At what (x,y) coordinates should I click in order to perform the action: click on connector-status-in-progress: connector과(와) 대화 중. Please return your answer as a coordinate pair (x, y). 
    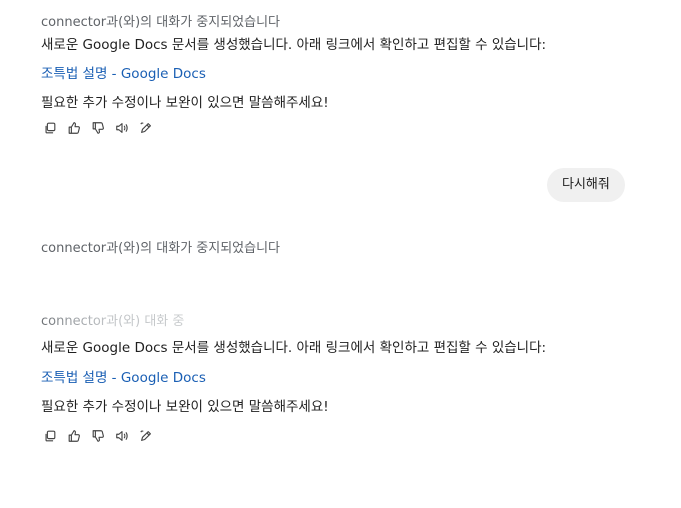
    Looking at the image, I should click on (112, 319).